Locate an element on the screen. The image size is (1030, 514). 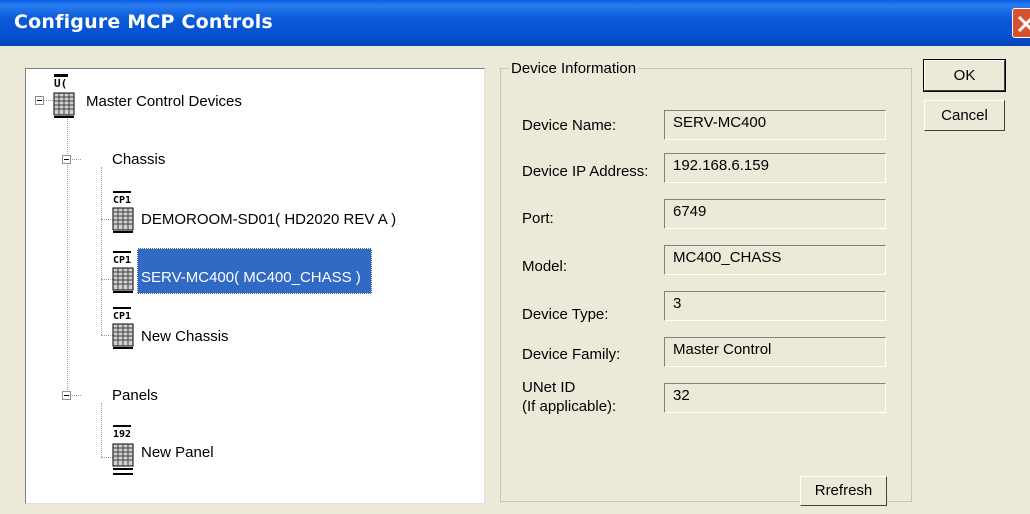
master-badge: U( is located at coordinates (60, 83).